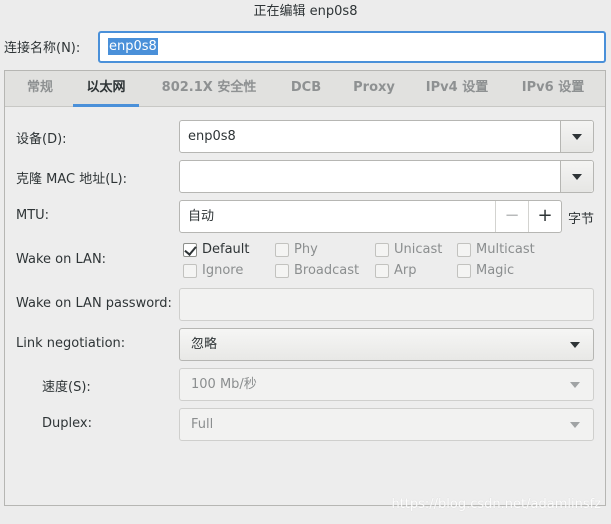 The image size is (611, 524). Describe the element at coordinates (386, 136) in the screenshot. I see `device-combo: enp0s8` at that location.